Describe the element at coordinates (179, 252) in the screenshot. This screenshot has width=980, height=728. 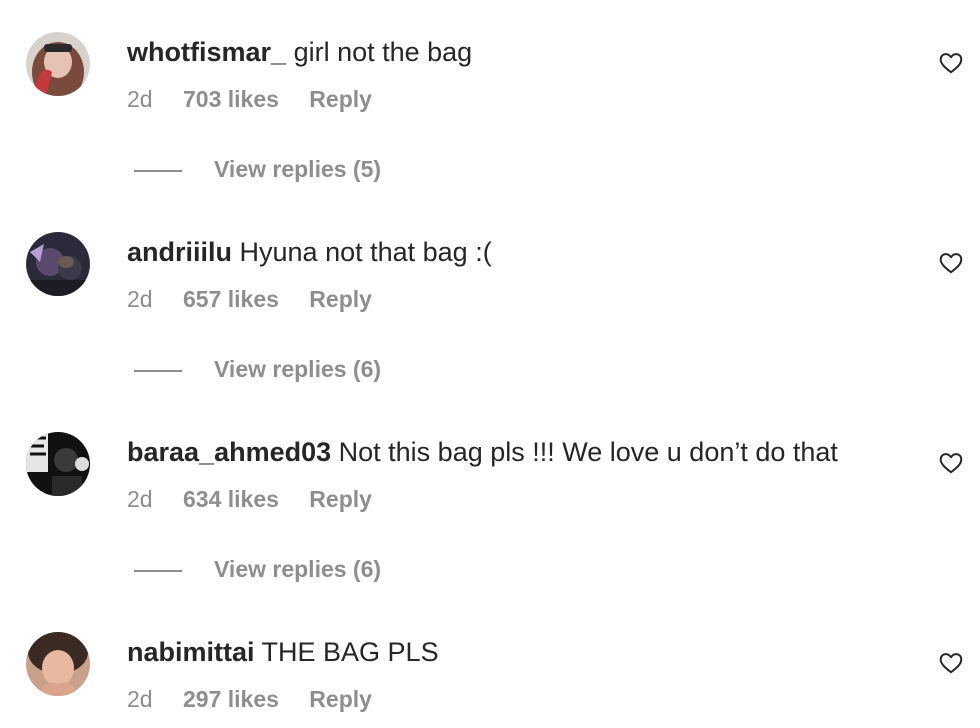
I see `comment-username: andriiilu` at that location.